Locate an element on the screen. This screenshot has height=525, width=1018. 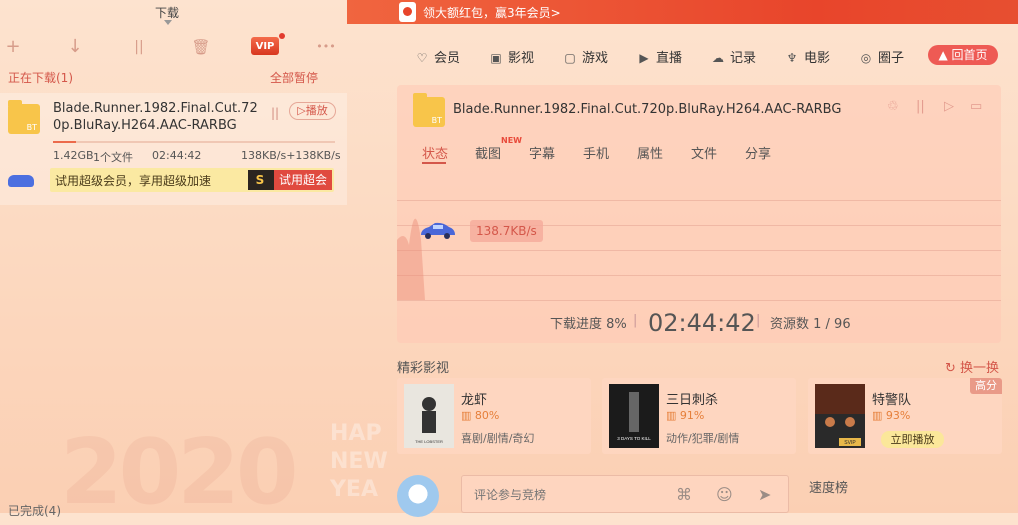
movie-card: THE LOBSTER 龙虾 ▥ 80% 喜剧/剧情/奇幻 is located at coordinates (494, 416).